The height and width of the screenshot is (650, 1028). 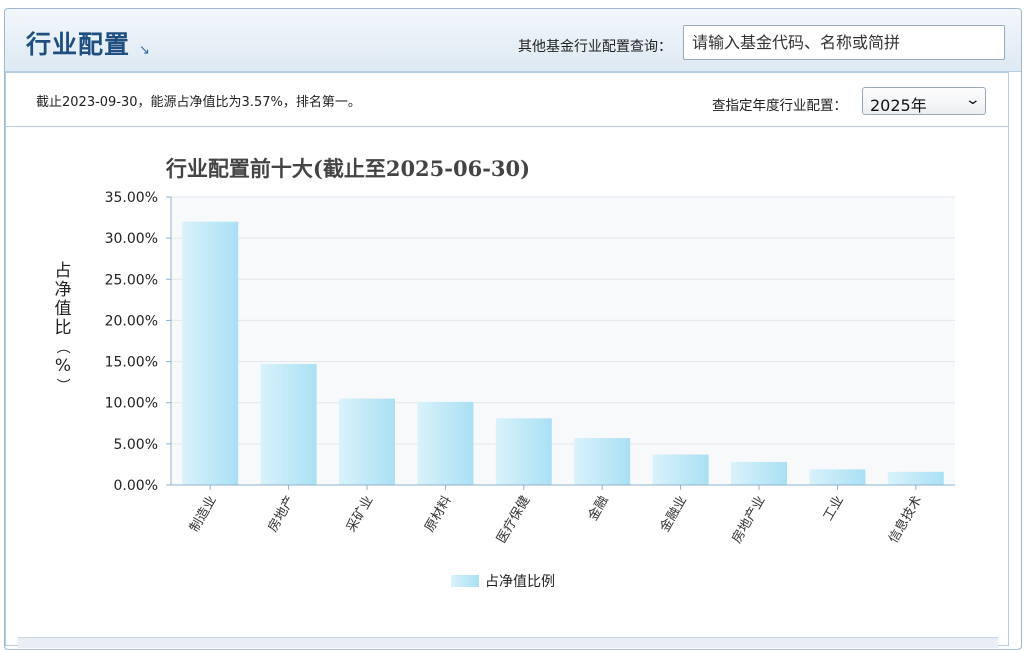 What do you see at coordinates (131, 363) in the screenshot?
I see `y-tick-label: 15.00%` at bounding box center [131, 363].